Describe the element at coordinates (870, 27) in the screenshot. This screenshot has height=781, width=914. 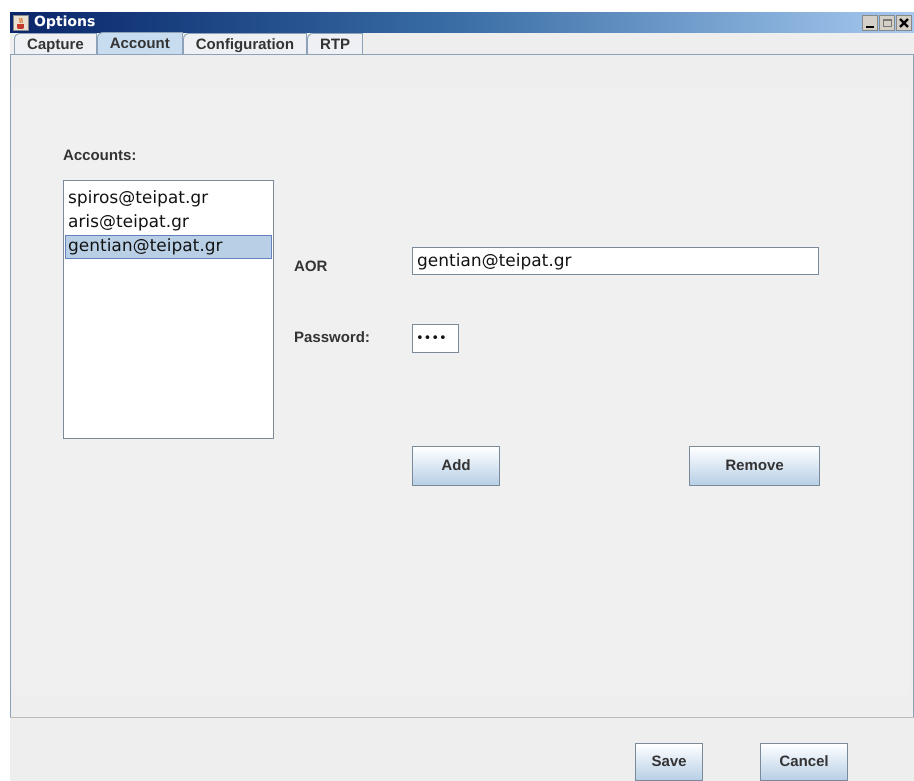
I see `minimize-icon` at that location.